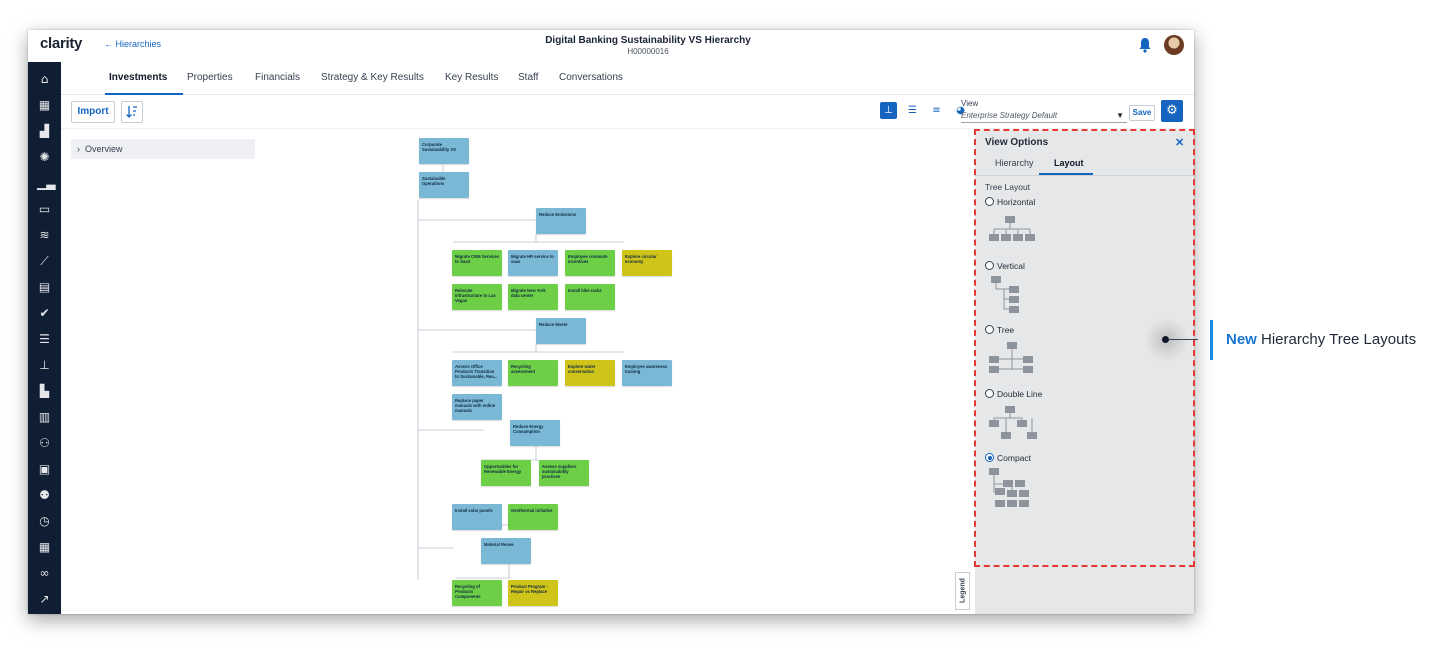 This screenshot has width=1455, height=671. What do you see at coordinates (44, 573) in the screenshot?
I see `link-icon: ∞` at bounding box center [44, 573].